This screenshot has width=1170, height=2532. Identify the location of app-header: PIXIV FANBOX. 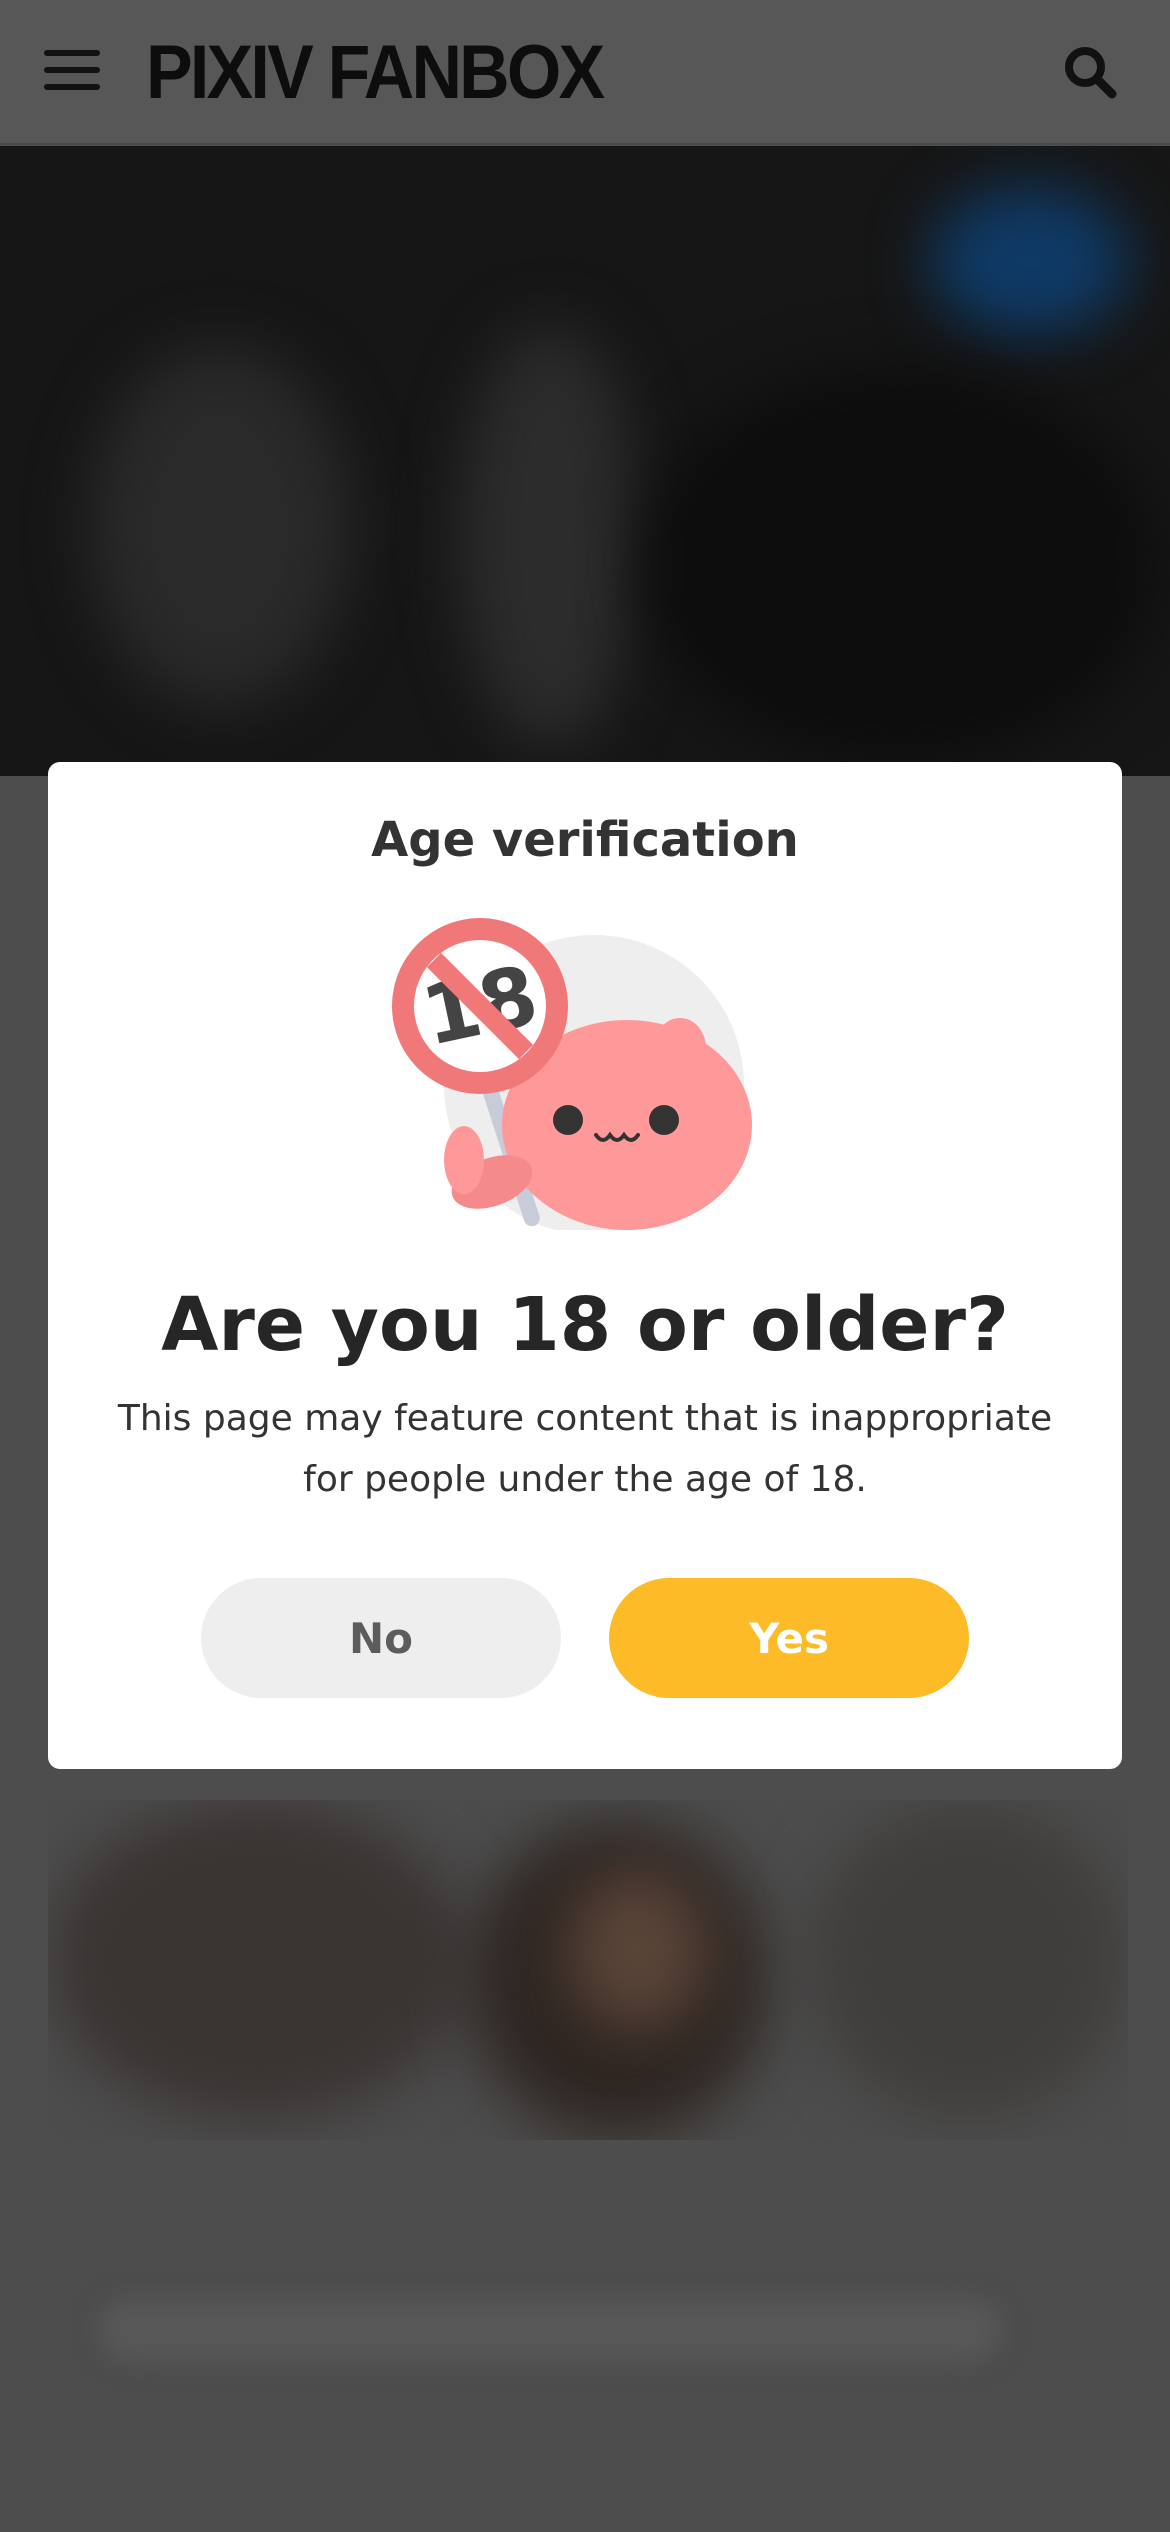
(585, 72).